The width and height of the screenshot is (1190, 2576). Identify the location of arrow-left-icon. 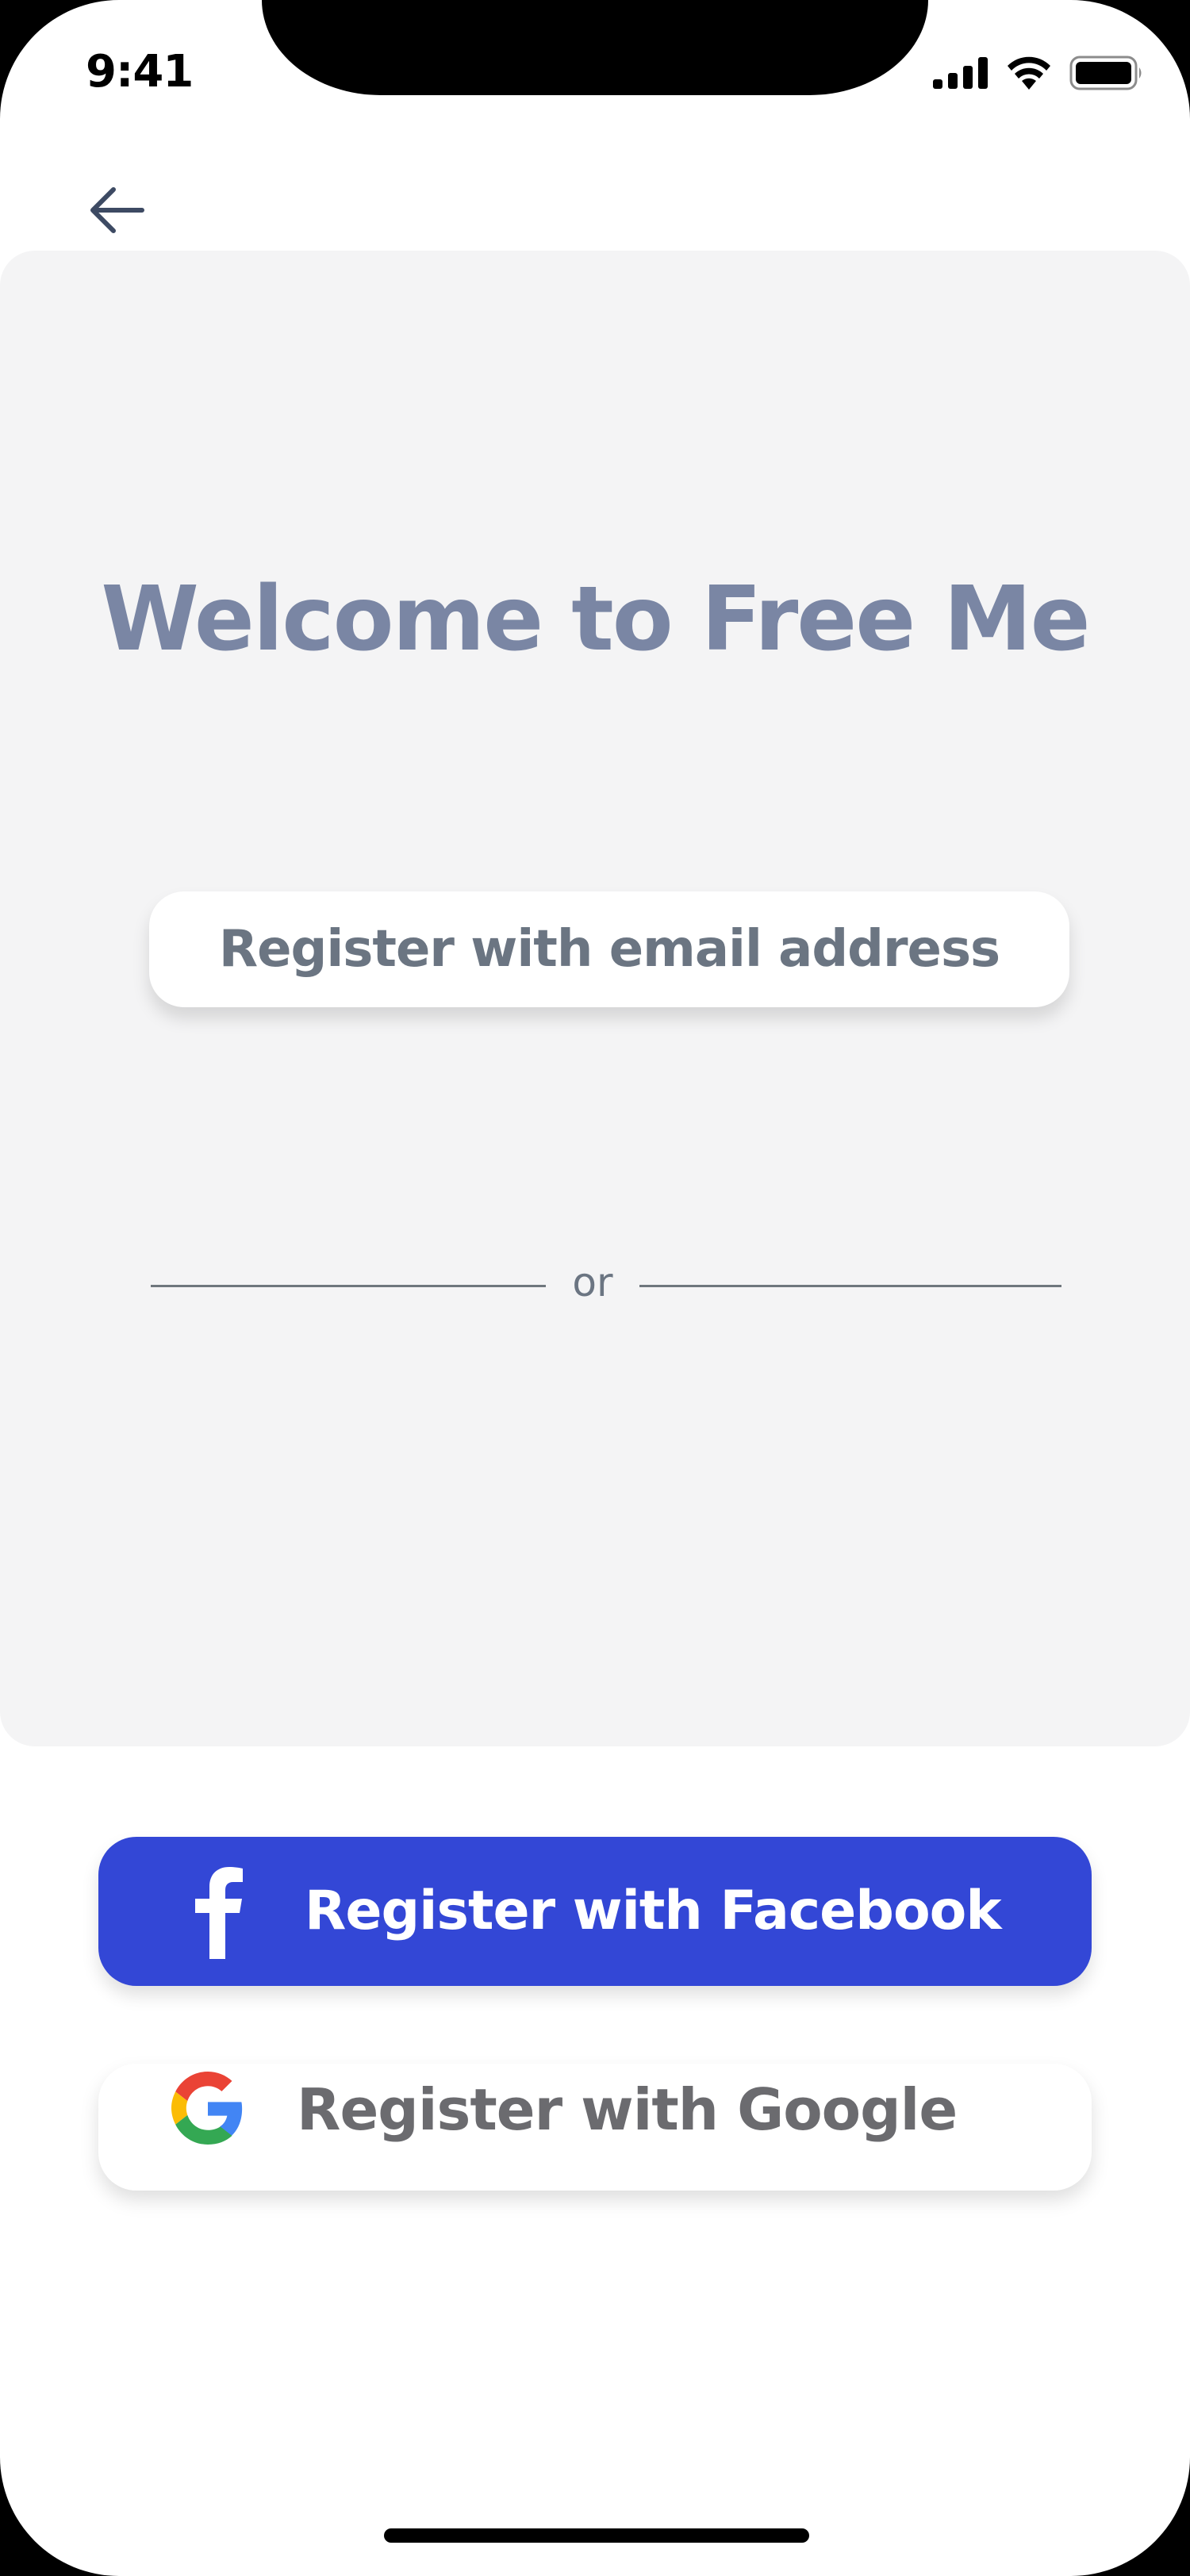
(117, 211).